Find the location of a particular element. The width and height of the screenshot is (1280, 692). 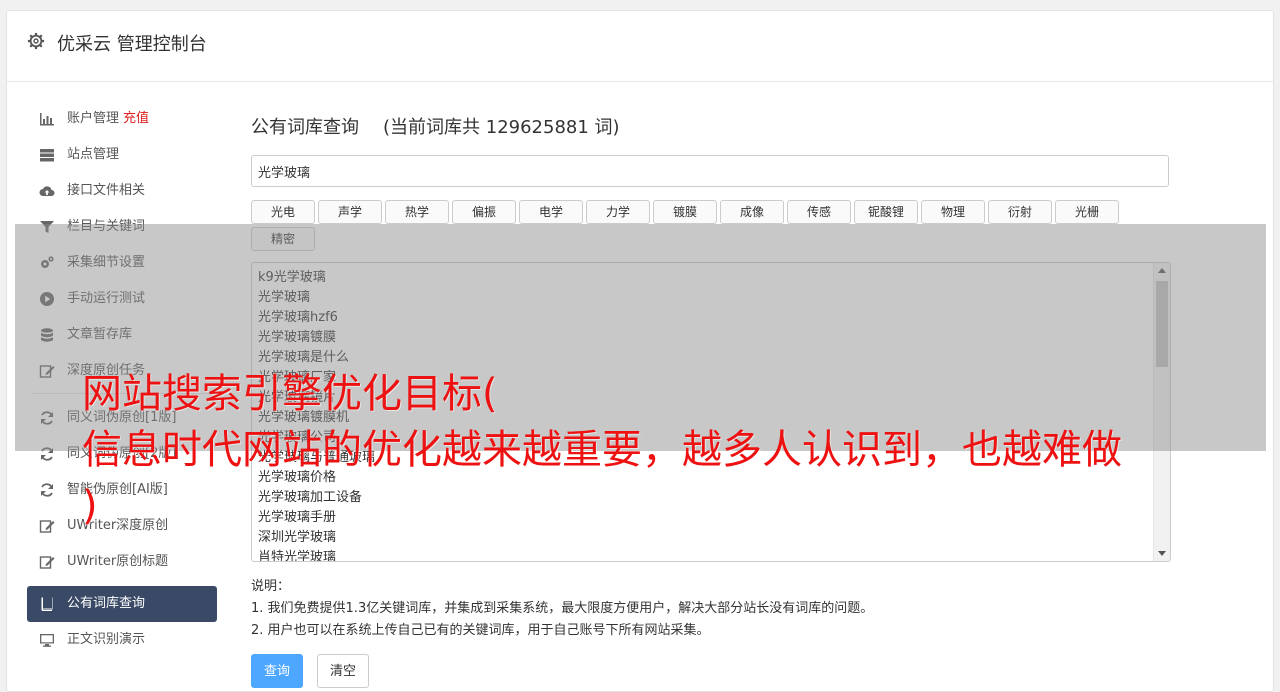

sidebar-item-label: 站点管理 is located at coordinates (93, 154).